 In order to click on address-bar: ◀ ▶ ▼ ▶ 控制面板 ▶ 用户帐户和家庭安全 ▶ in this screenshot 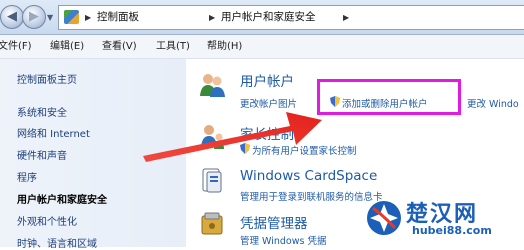, I will do `click(262, 17)`.